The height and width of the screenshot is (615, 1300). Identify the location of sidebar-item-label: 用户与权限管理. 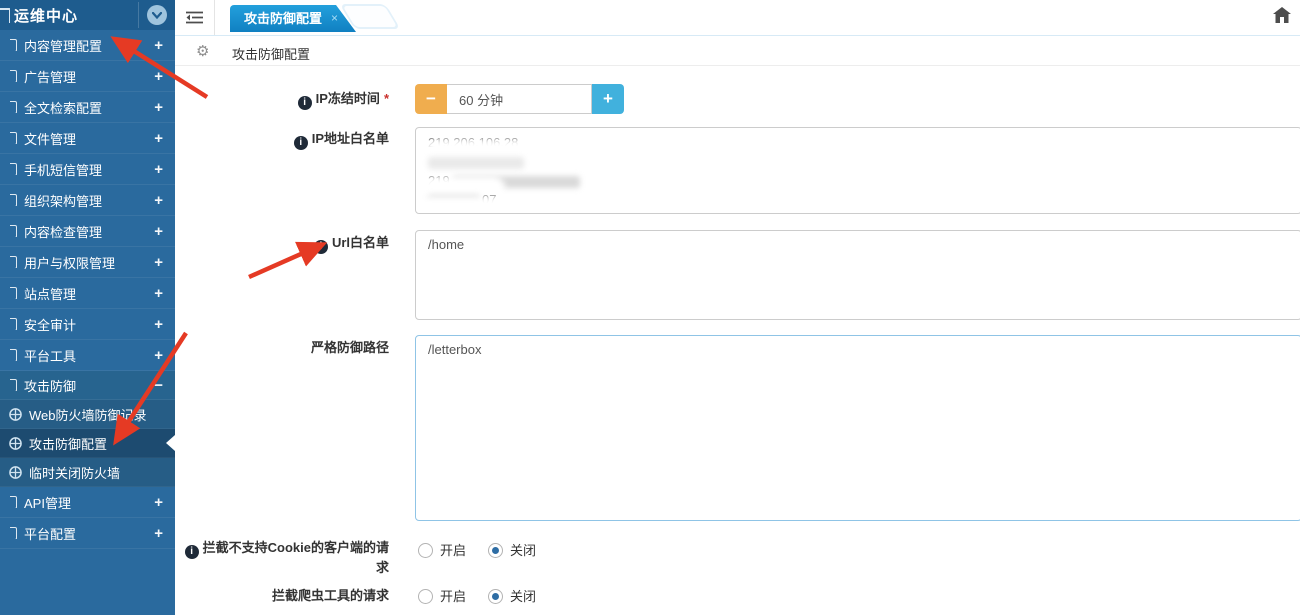
(70, 263).